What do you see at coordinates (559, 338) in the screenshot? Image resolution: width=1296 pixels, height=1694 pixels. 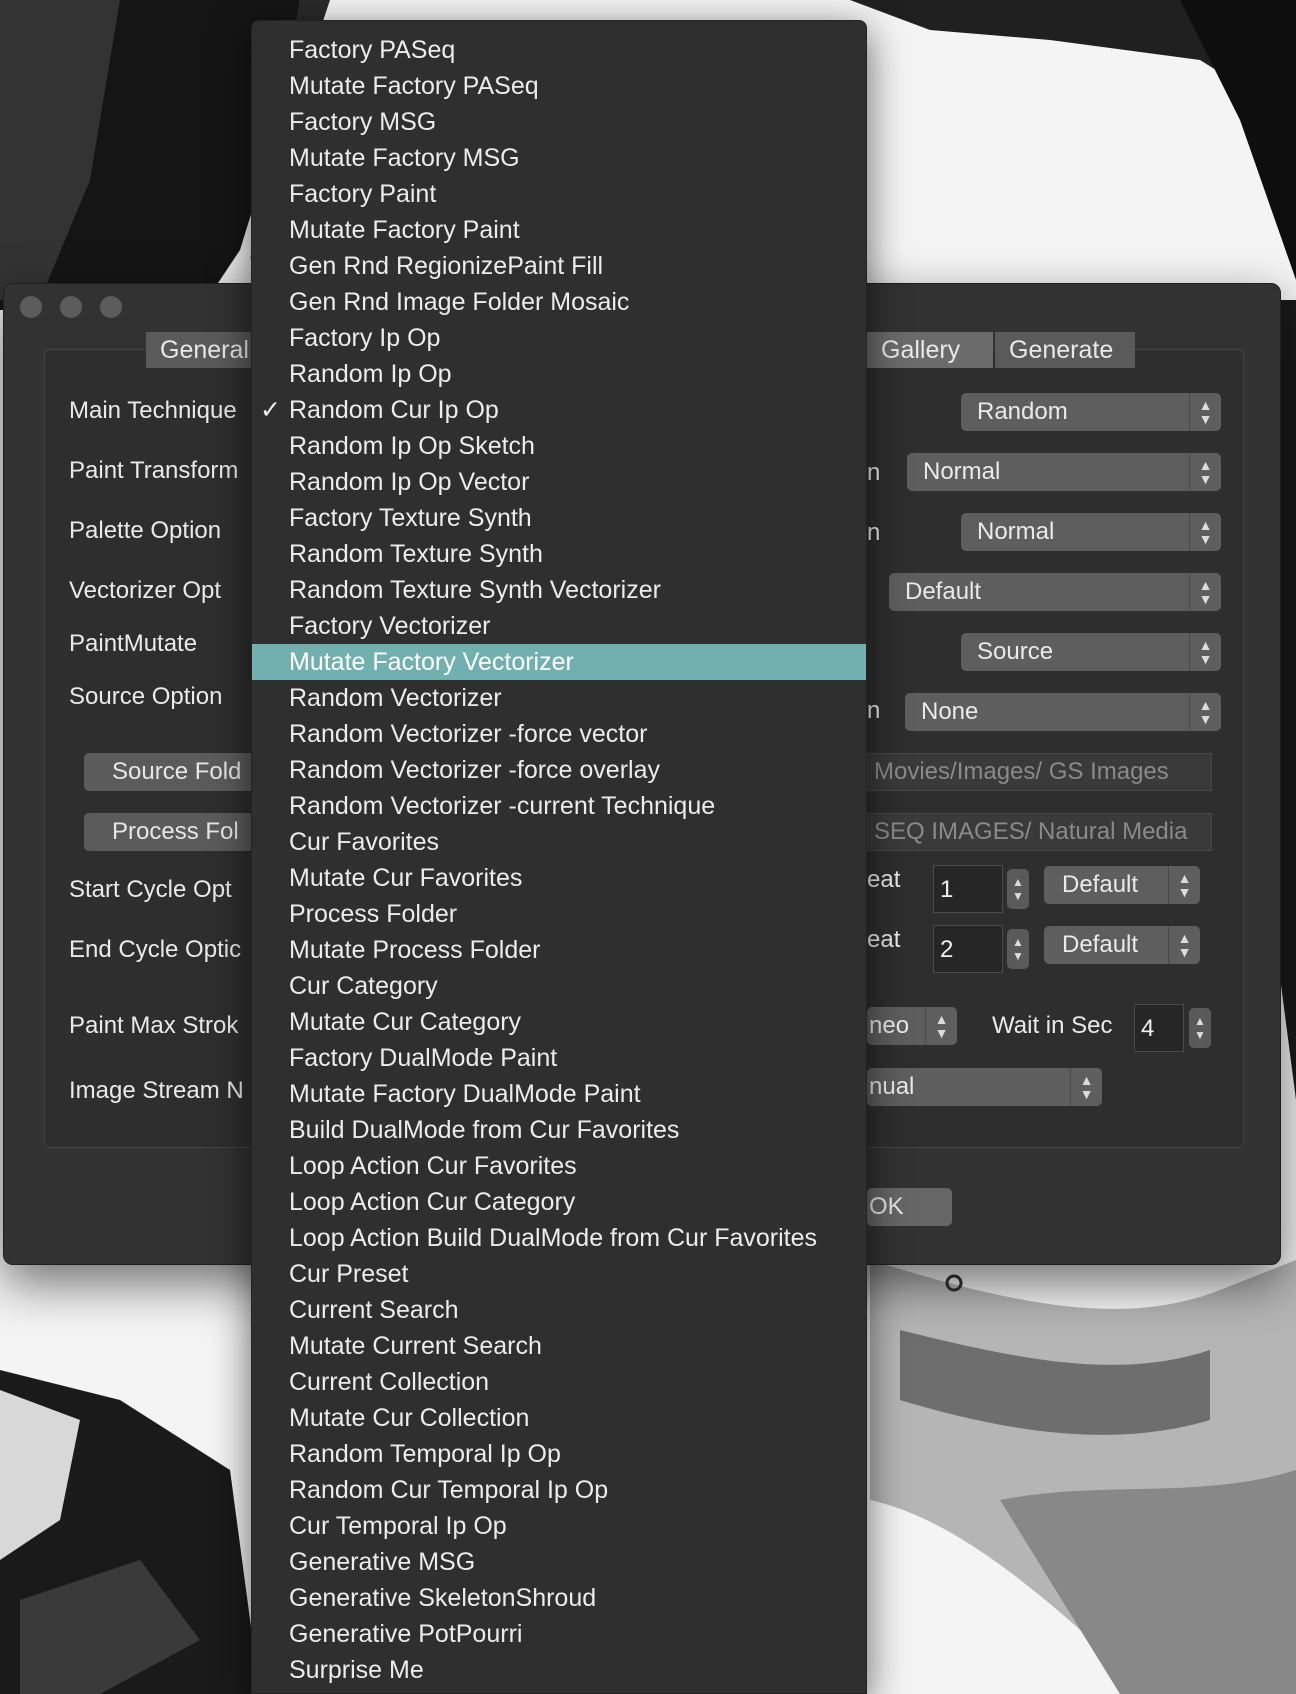 I see `menu-item: Factory Ip Op` at bounding box center [559, 338].